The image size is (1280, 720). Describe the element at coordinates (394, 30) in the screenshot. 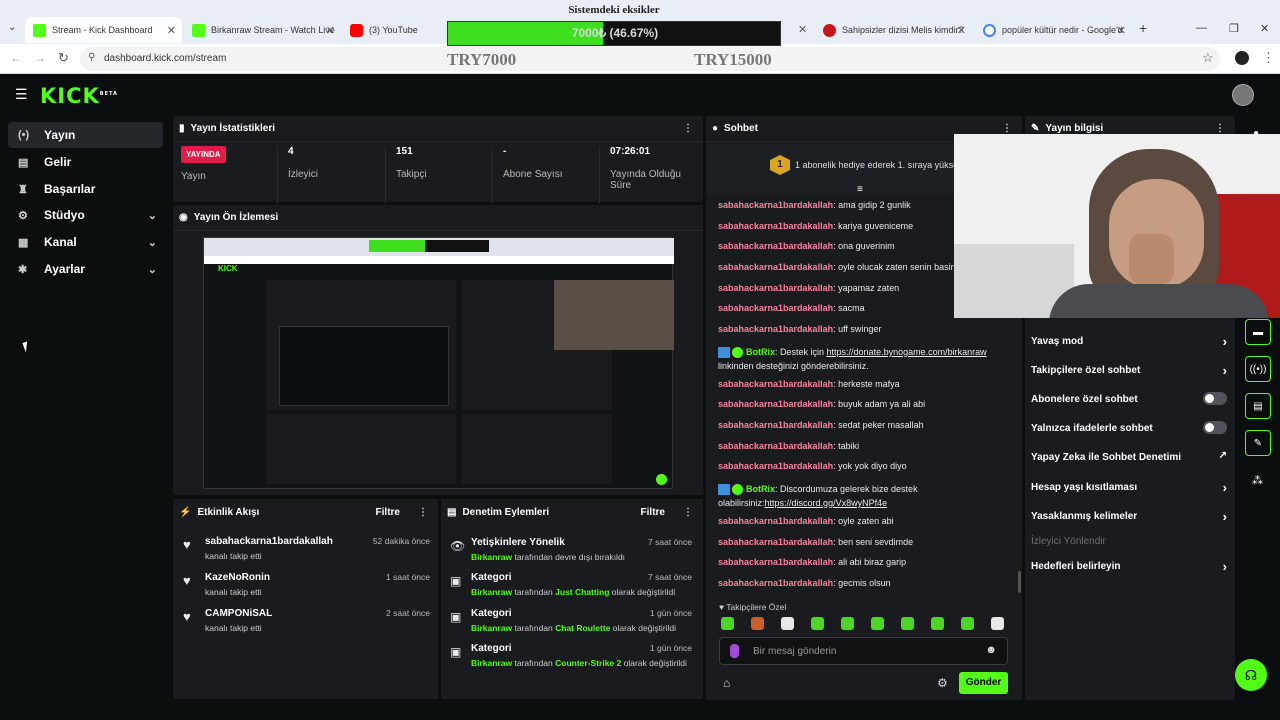

I see `tab-youtube: (3) YouTube` at that location.